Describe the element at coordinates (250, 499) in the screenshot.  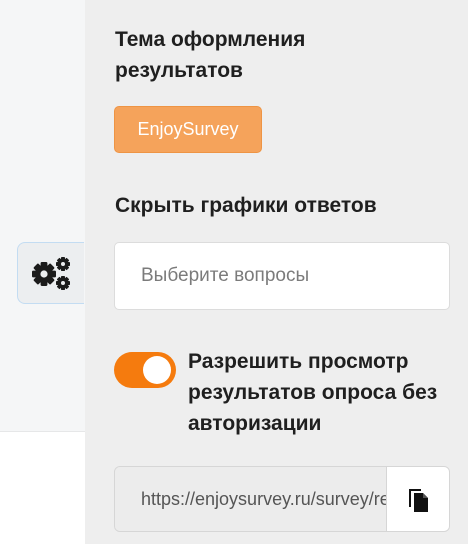
I see `results-link-field` at that location.